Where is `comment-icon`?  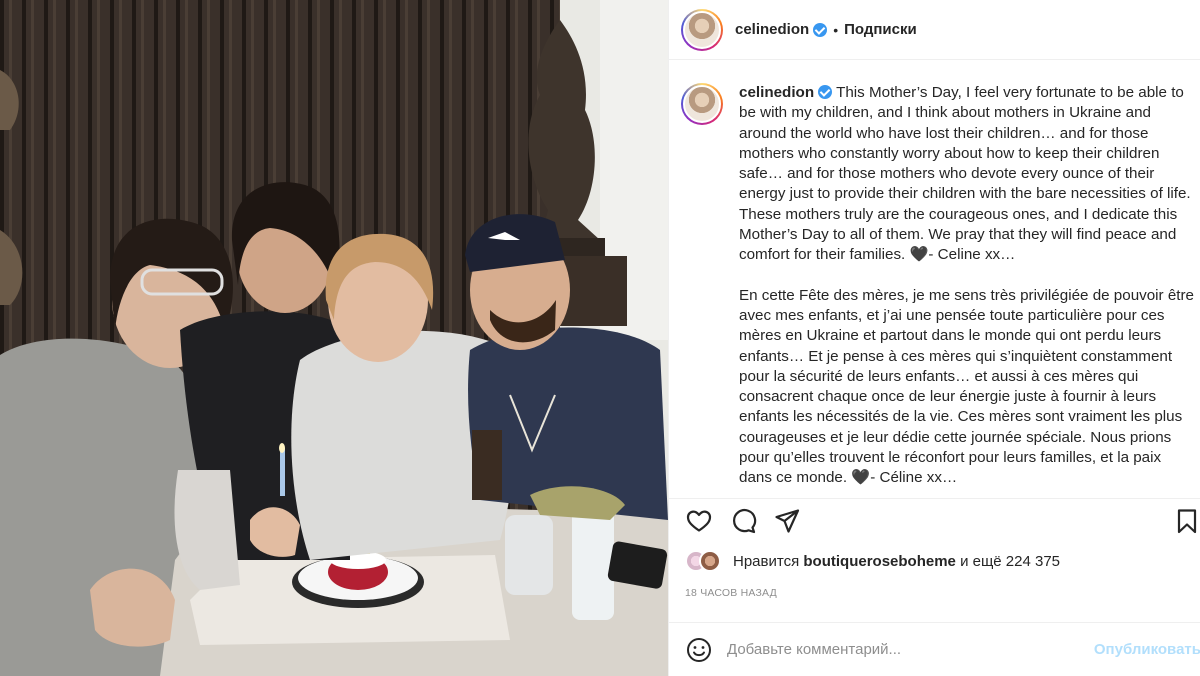 comment-icon is located at coordinates (743, 521).